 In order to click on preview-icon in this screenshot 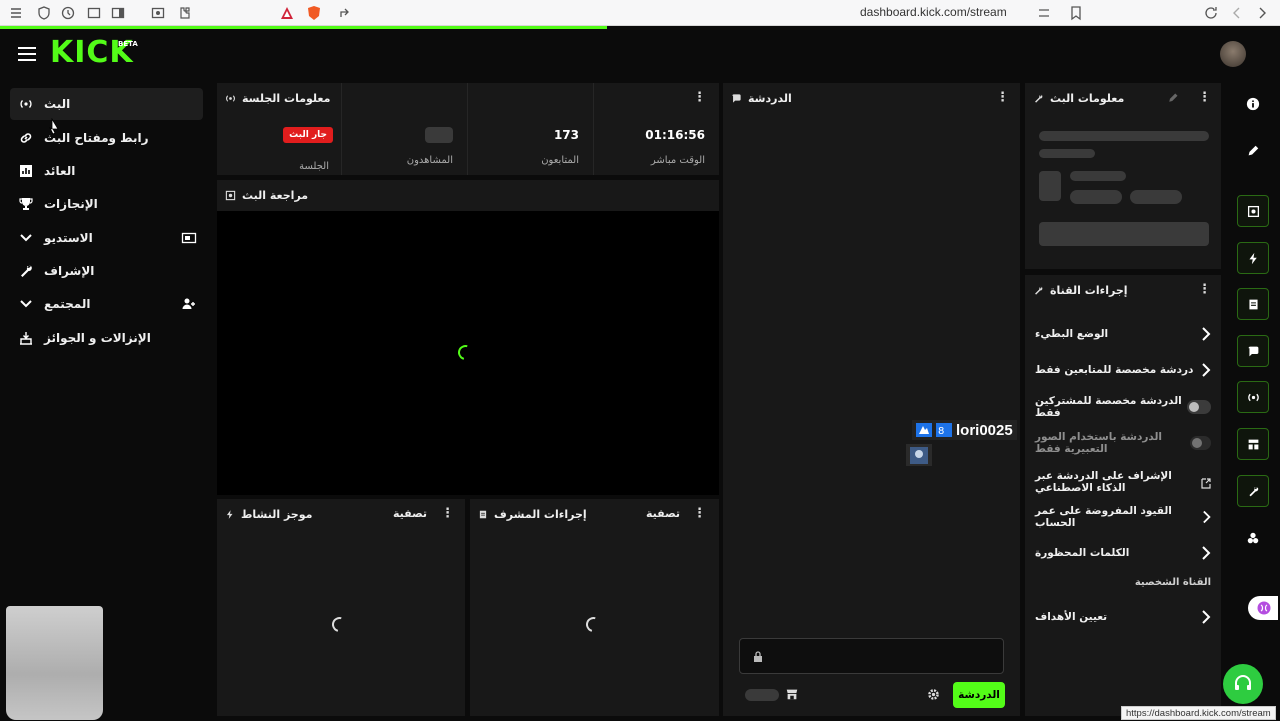, I will do `click(230, 195)`.